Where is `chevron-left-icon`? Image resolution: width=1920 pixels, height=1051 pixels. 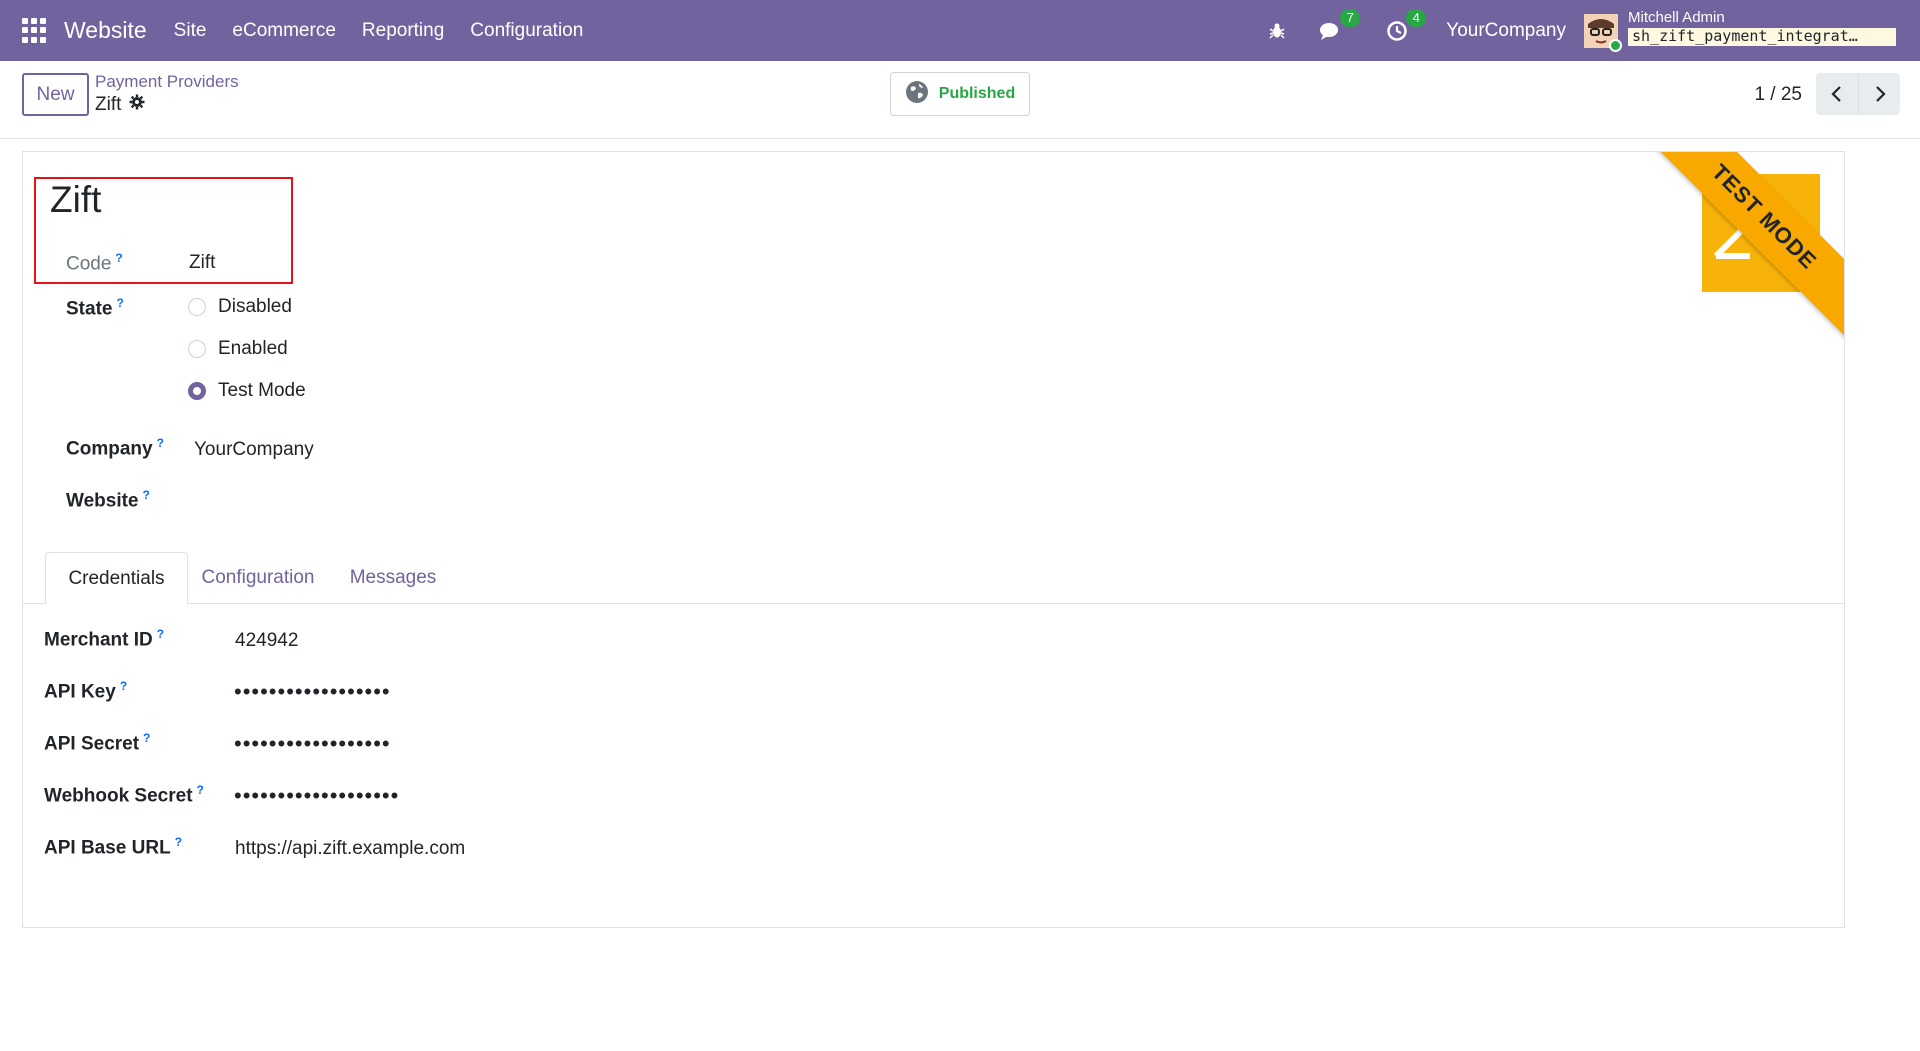
chevron-left-icon is located at coordinates (1837, 94).